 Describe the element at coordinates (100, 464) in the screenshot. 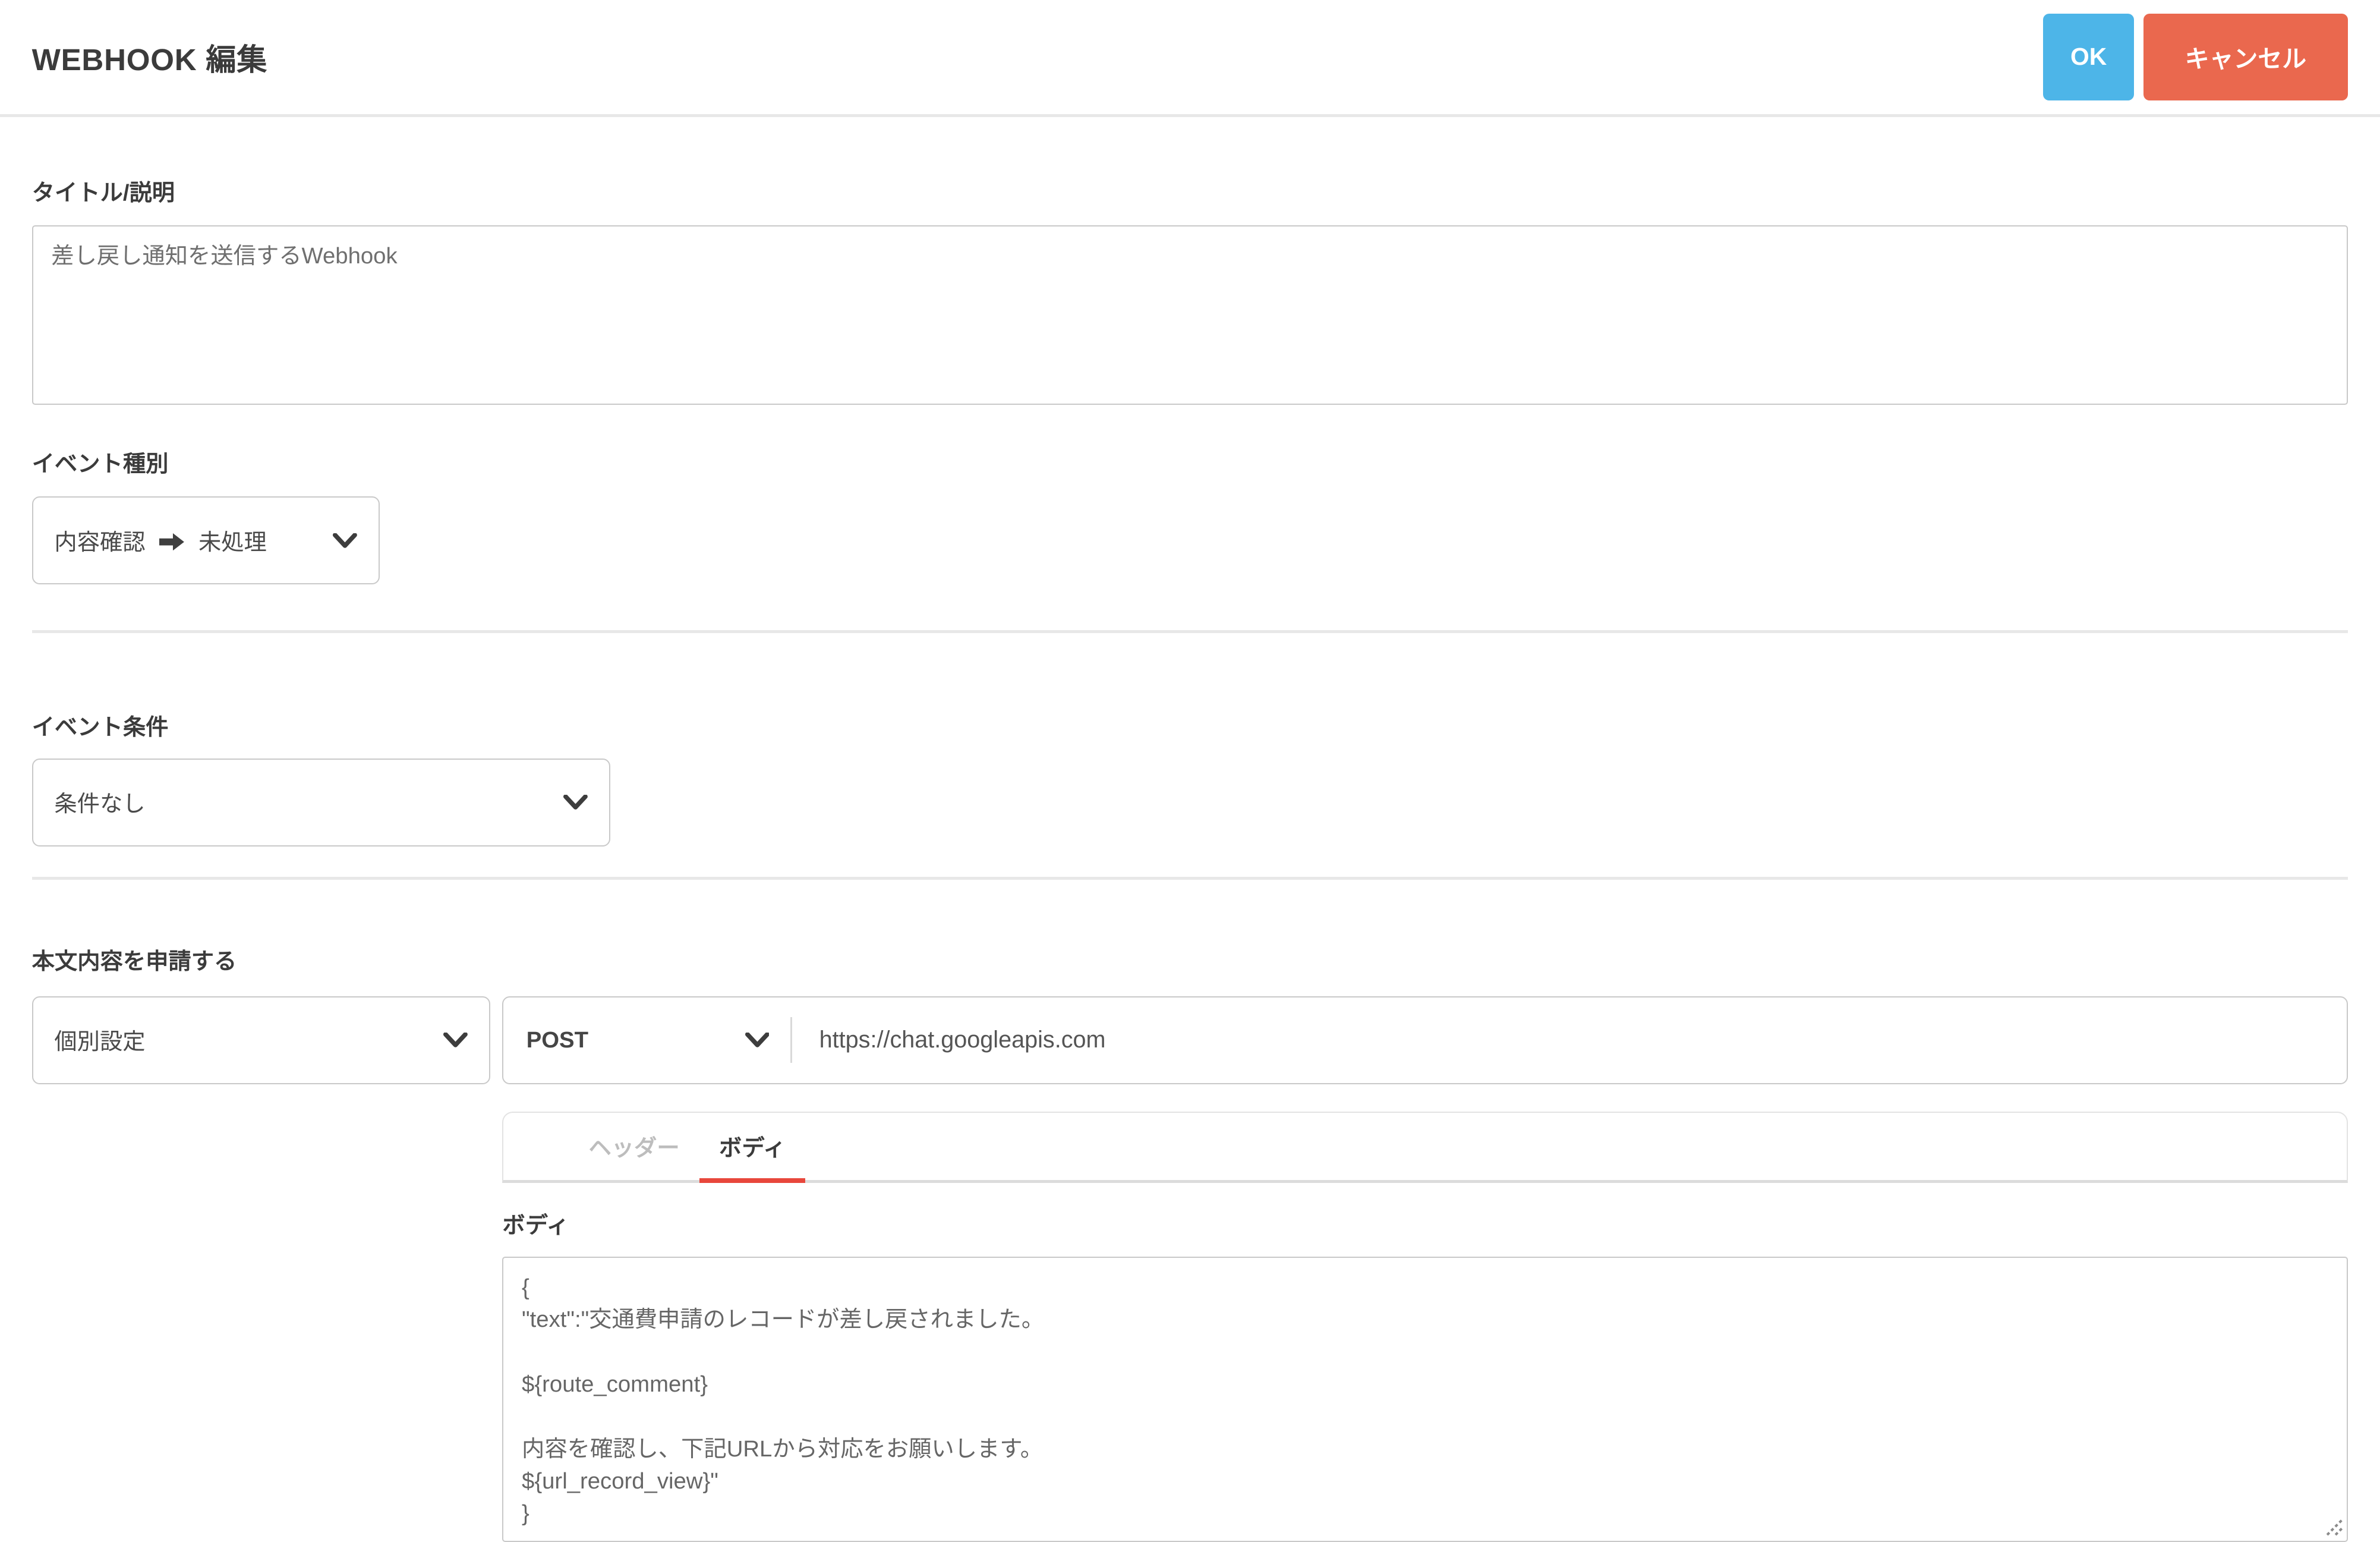

I see `event-type-label: イベント種別` at that location.